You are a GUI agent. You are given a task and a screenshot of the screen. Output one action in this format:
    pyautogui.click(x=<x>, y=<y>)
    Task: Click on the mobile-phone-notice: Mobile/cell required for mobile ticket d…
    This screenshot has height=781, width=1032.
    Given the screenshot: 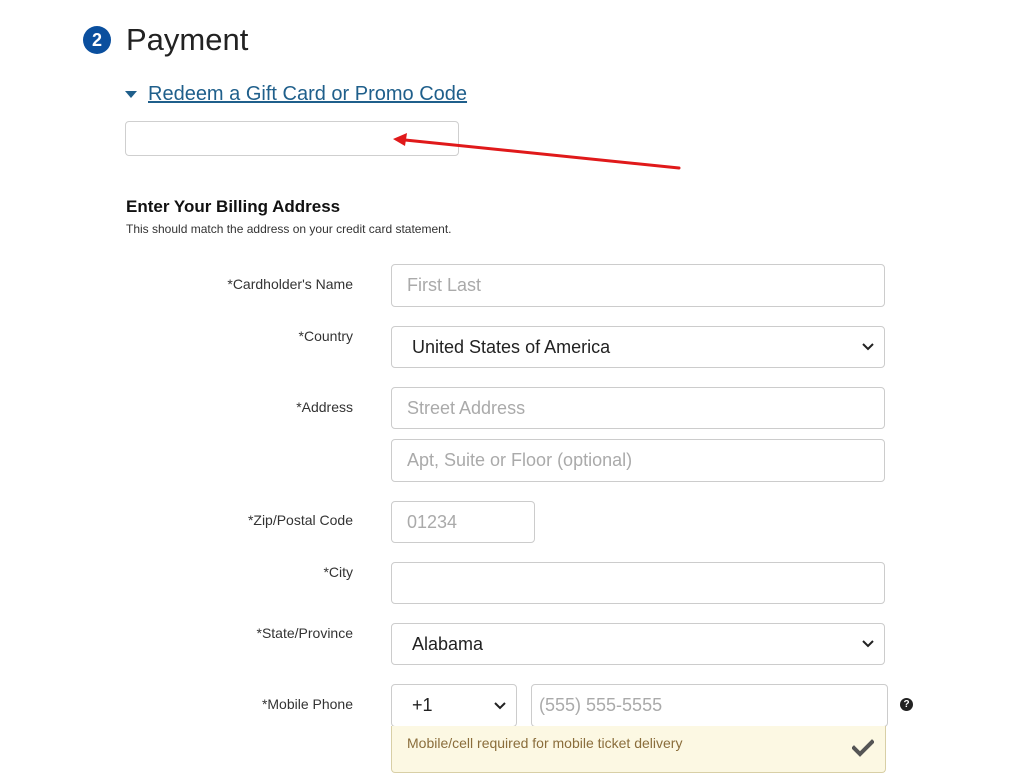 What is the action you would take?
    pyautogui.click(x=638, y=749)
    